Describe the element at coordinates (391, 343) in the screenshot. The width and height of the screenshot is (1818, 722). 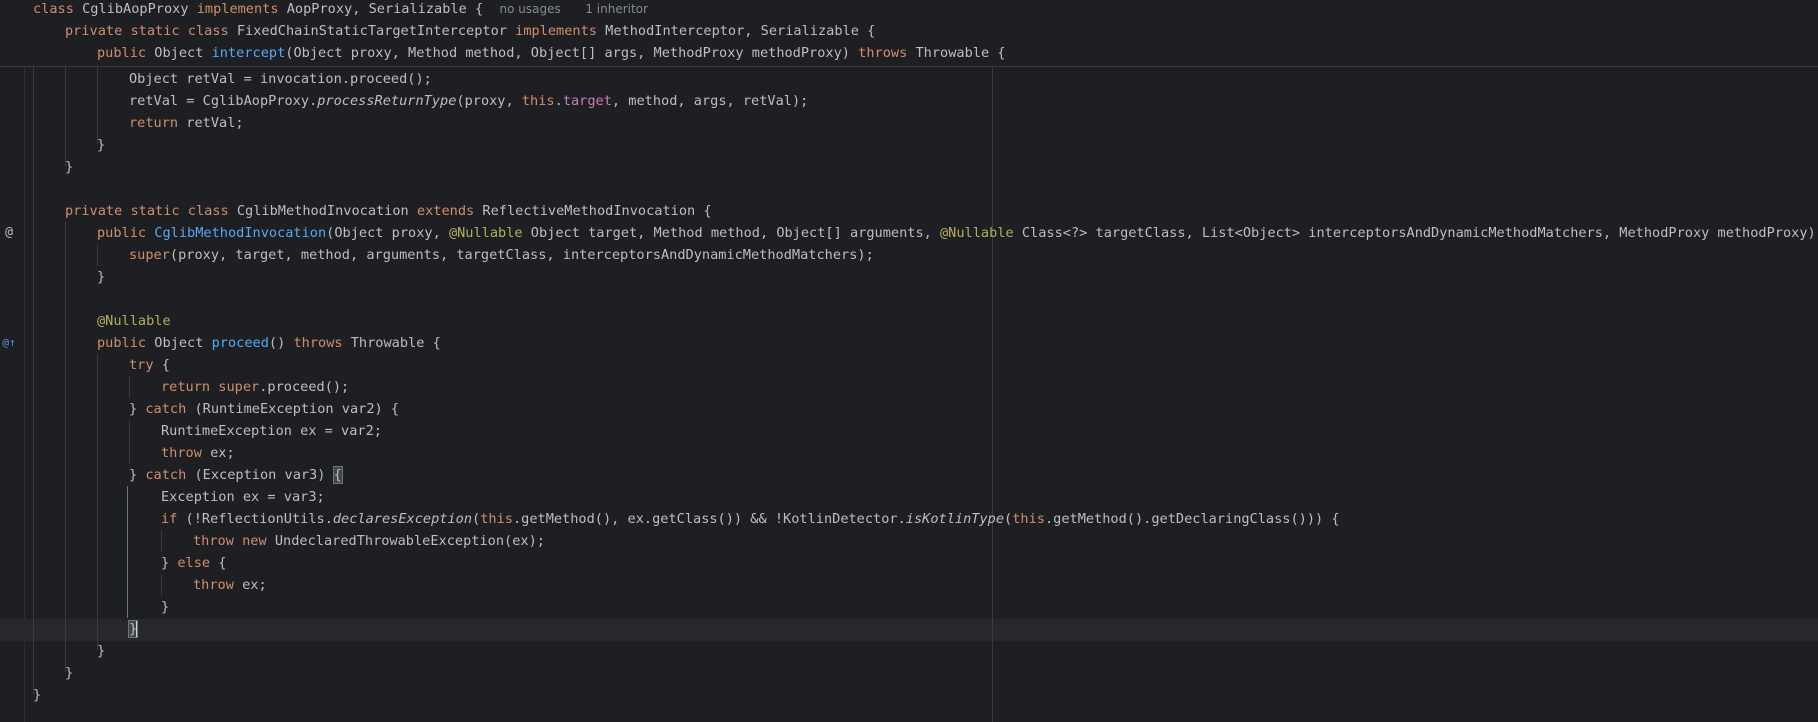
I see `code-text: Throwable {` at that location.